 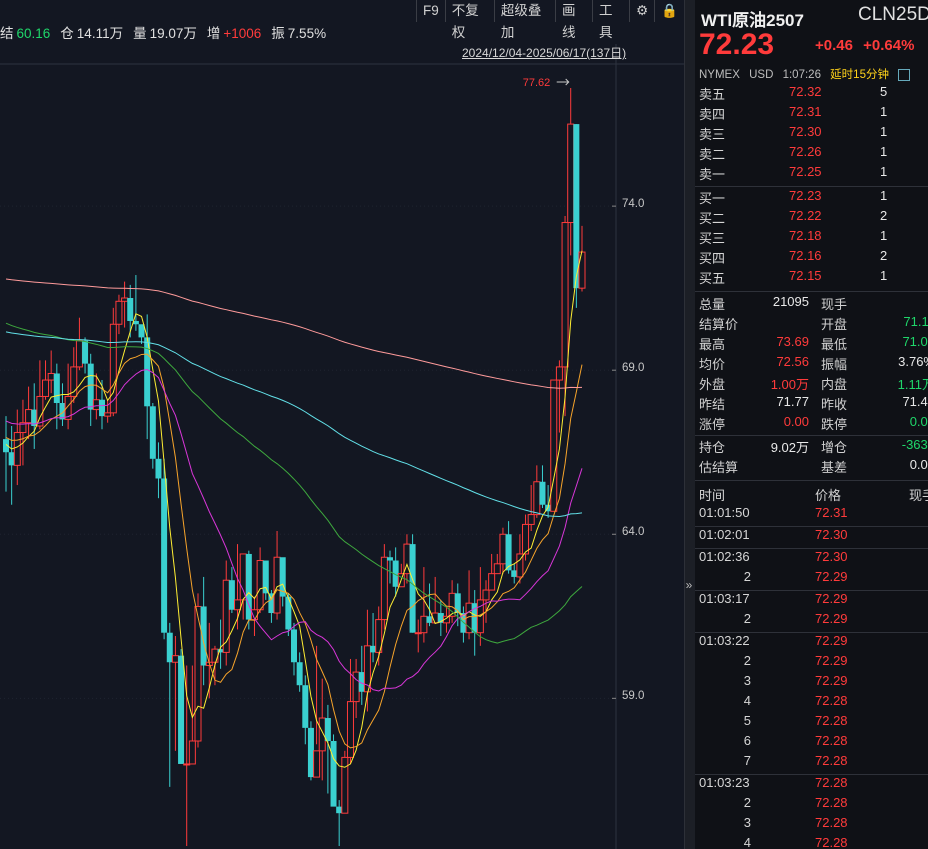 I want to click on ask-price: 72.25, so click(x=805, y=171).